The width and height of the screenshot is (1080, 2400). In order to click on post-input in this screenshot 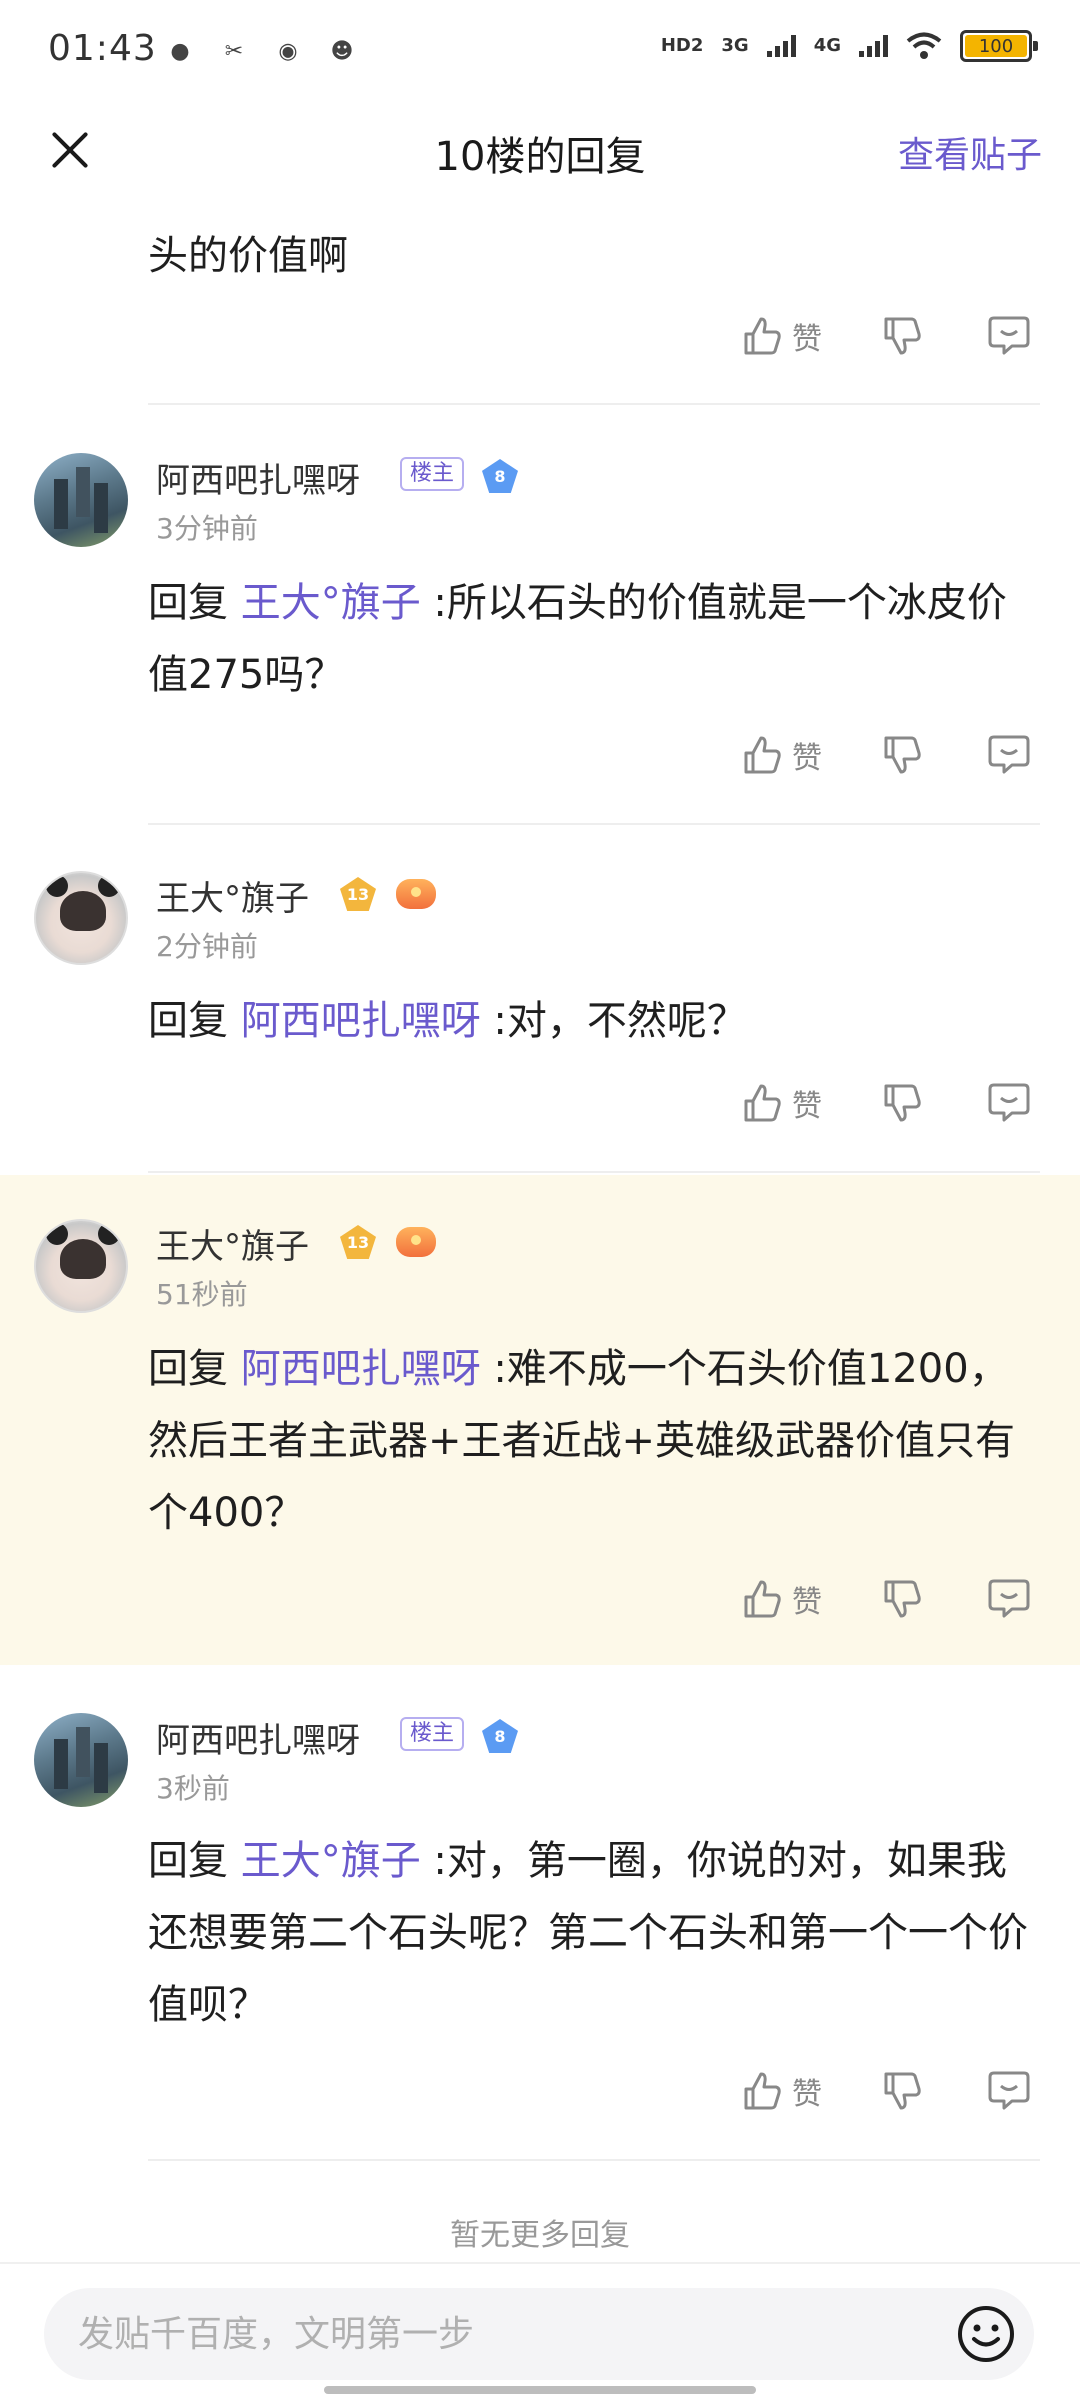, I will do `click(539, 2334)`.